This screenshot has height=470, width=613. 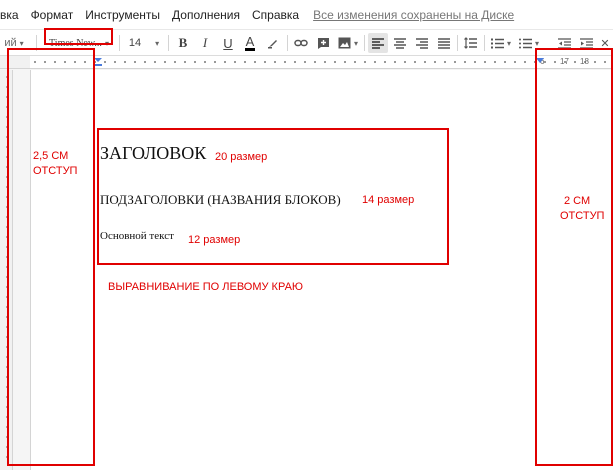 I want to click on insert-link-button, so click(x=301, y=43).